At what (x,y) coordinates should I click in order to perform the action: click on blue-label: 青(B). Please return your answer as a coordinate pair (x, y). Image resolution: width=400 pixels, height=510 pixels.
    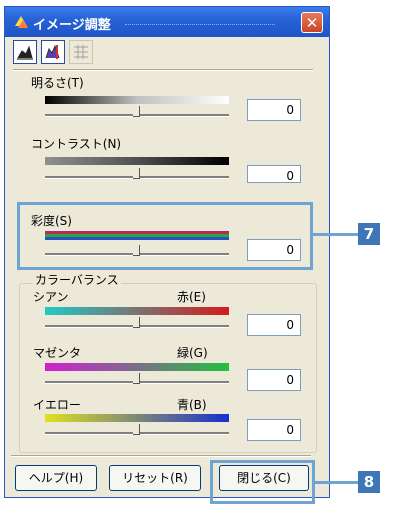
    Looking at the image, I should click on (192, 405).